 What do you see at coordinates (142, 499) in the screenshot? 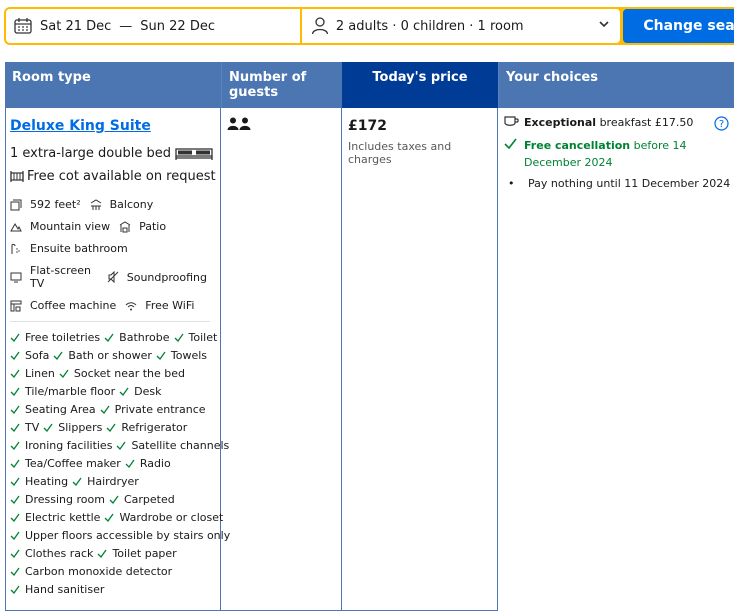
I see `amenity-item: Carpeted` at bounding box center [142, 499].